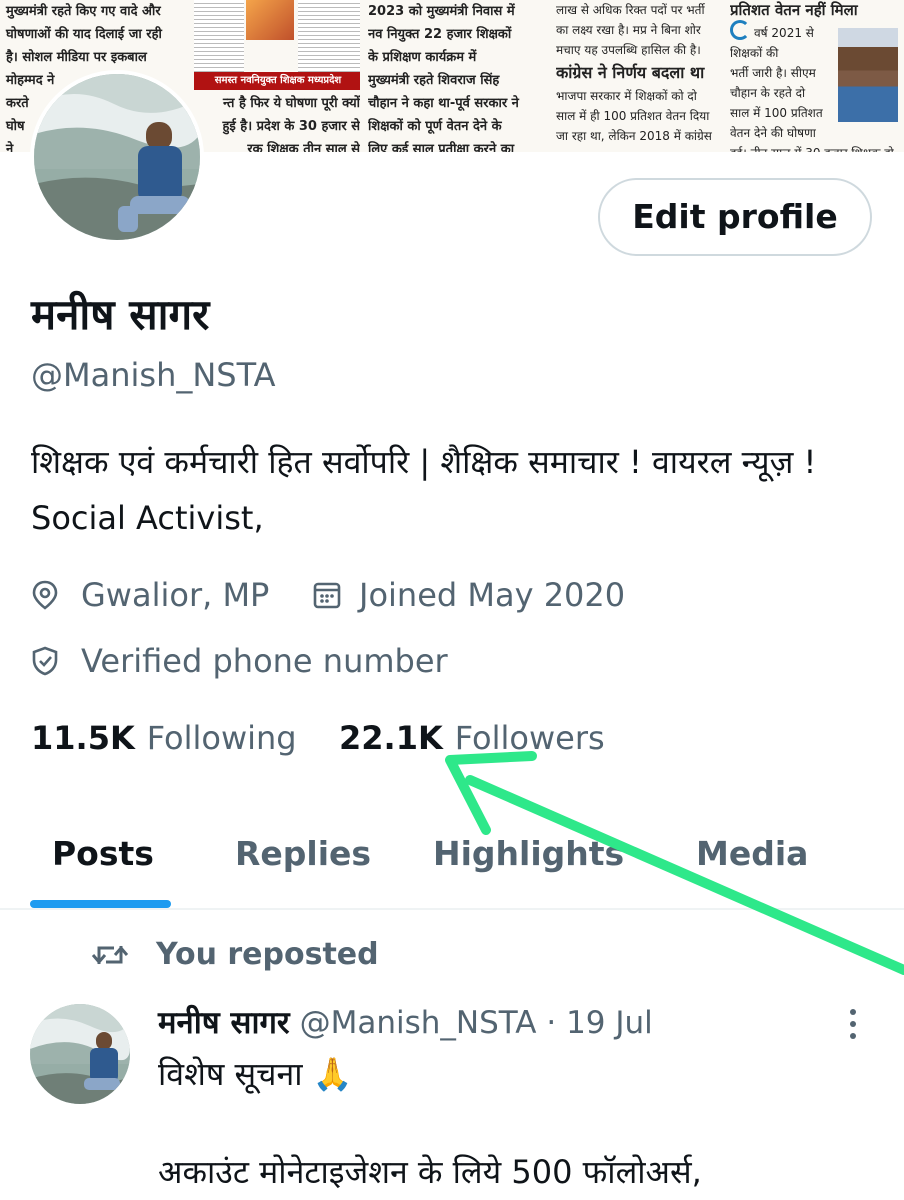  Describe the element at coordinates (752, 854) in the screenshot. I see `tab-media: Media` at that location.